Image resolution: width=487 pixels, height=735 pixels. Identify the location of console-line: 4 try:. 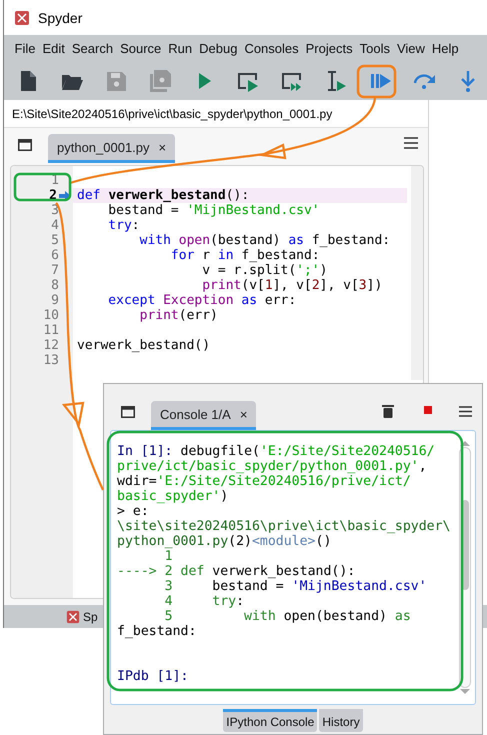
(205, 601).